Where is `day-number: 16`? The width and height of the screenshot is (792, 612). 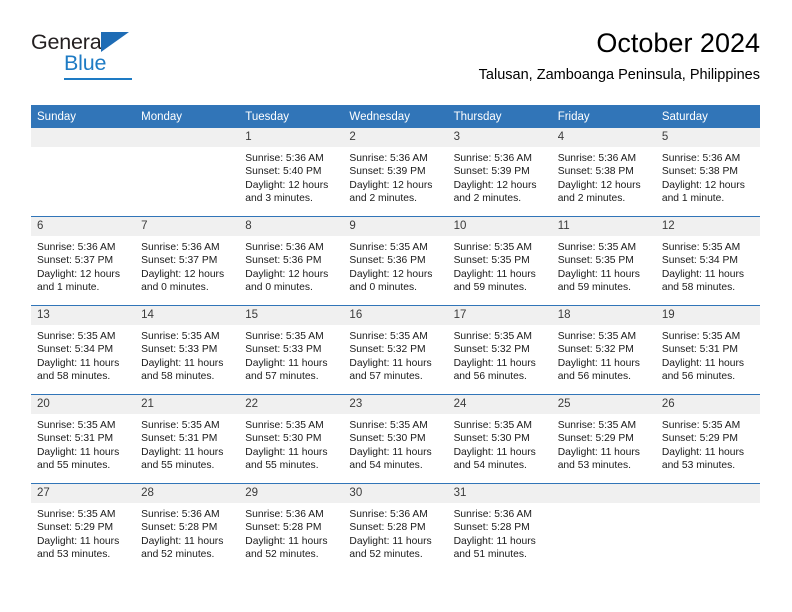
day-number: 16 is located at coordinates (395, 315).